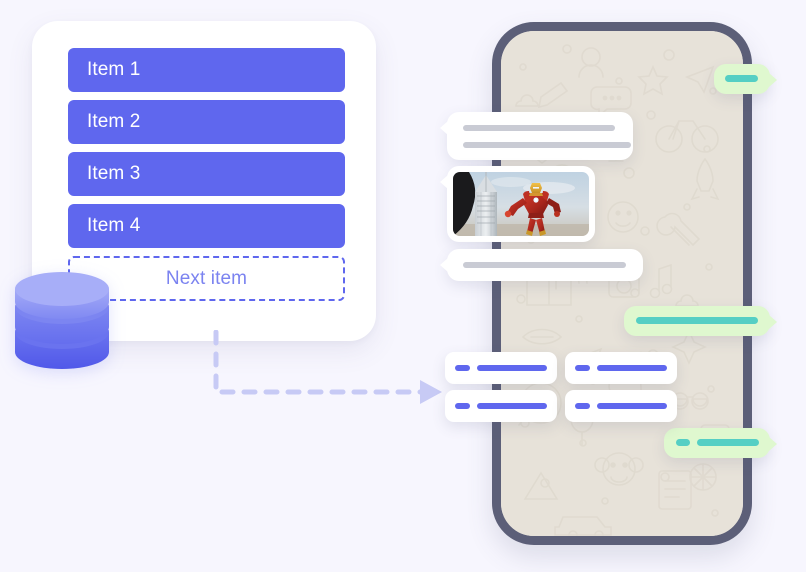  I want to click on menu-item-label: Item 1, so click(114, 69).